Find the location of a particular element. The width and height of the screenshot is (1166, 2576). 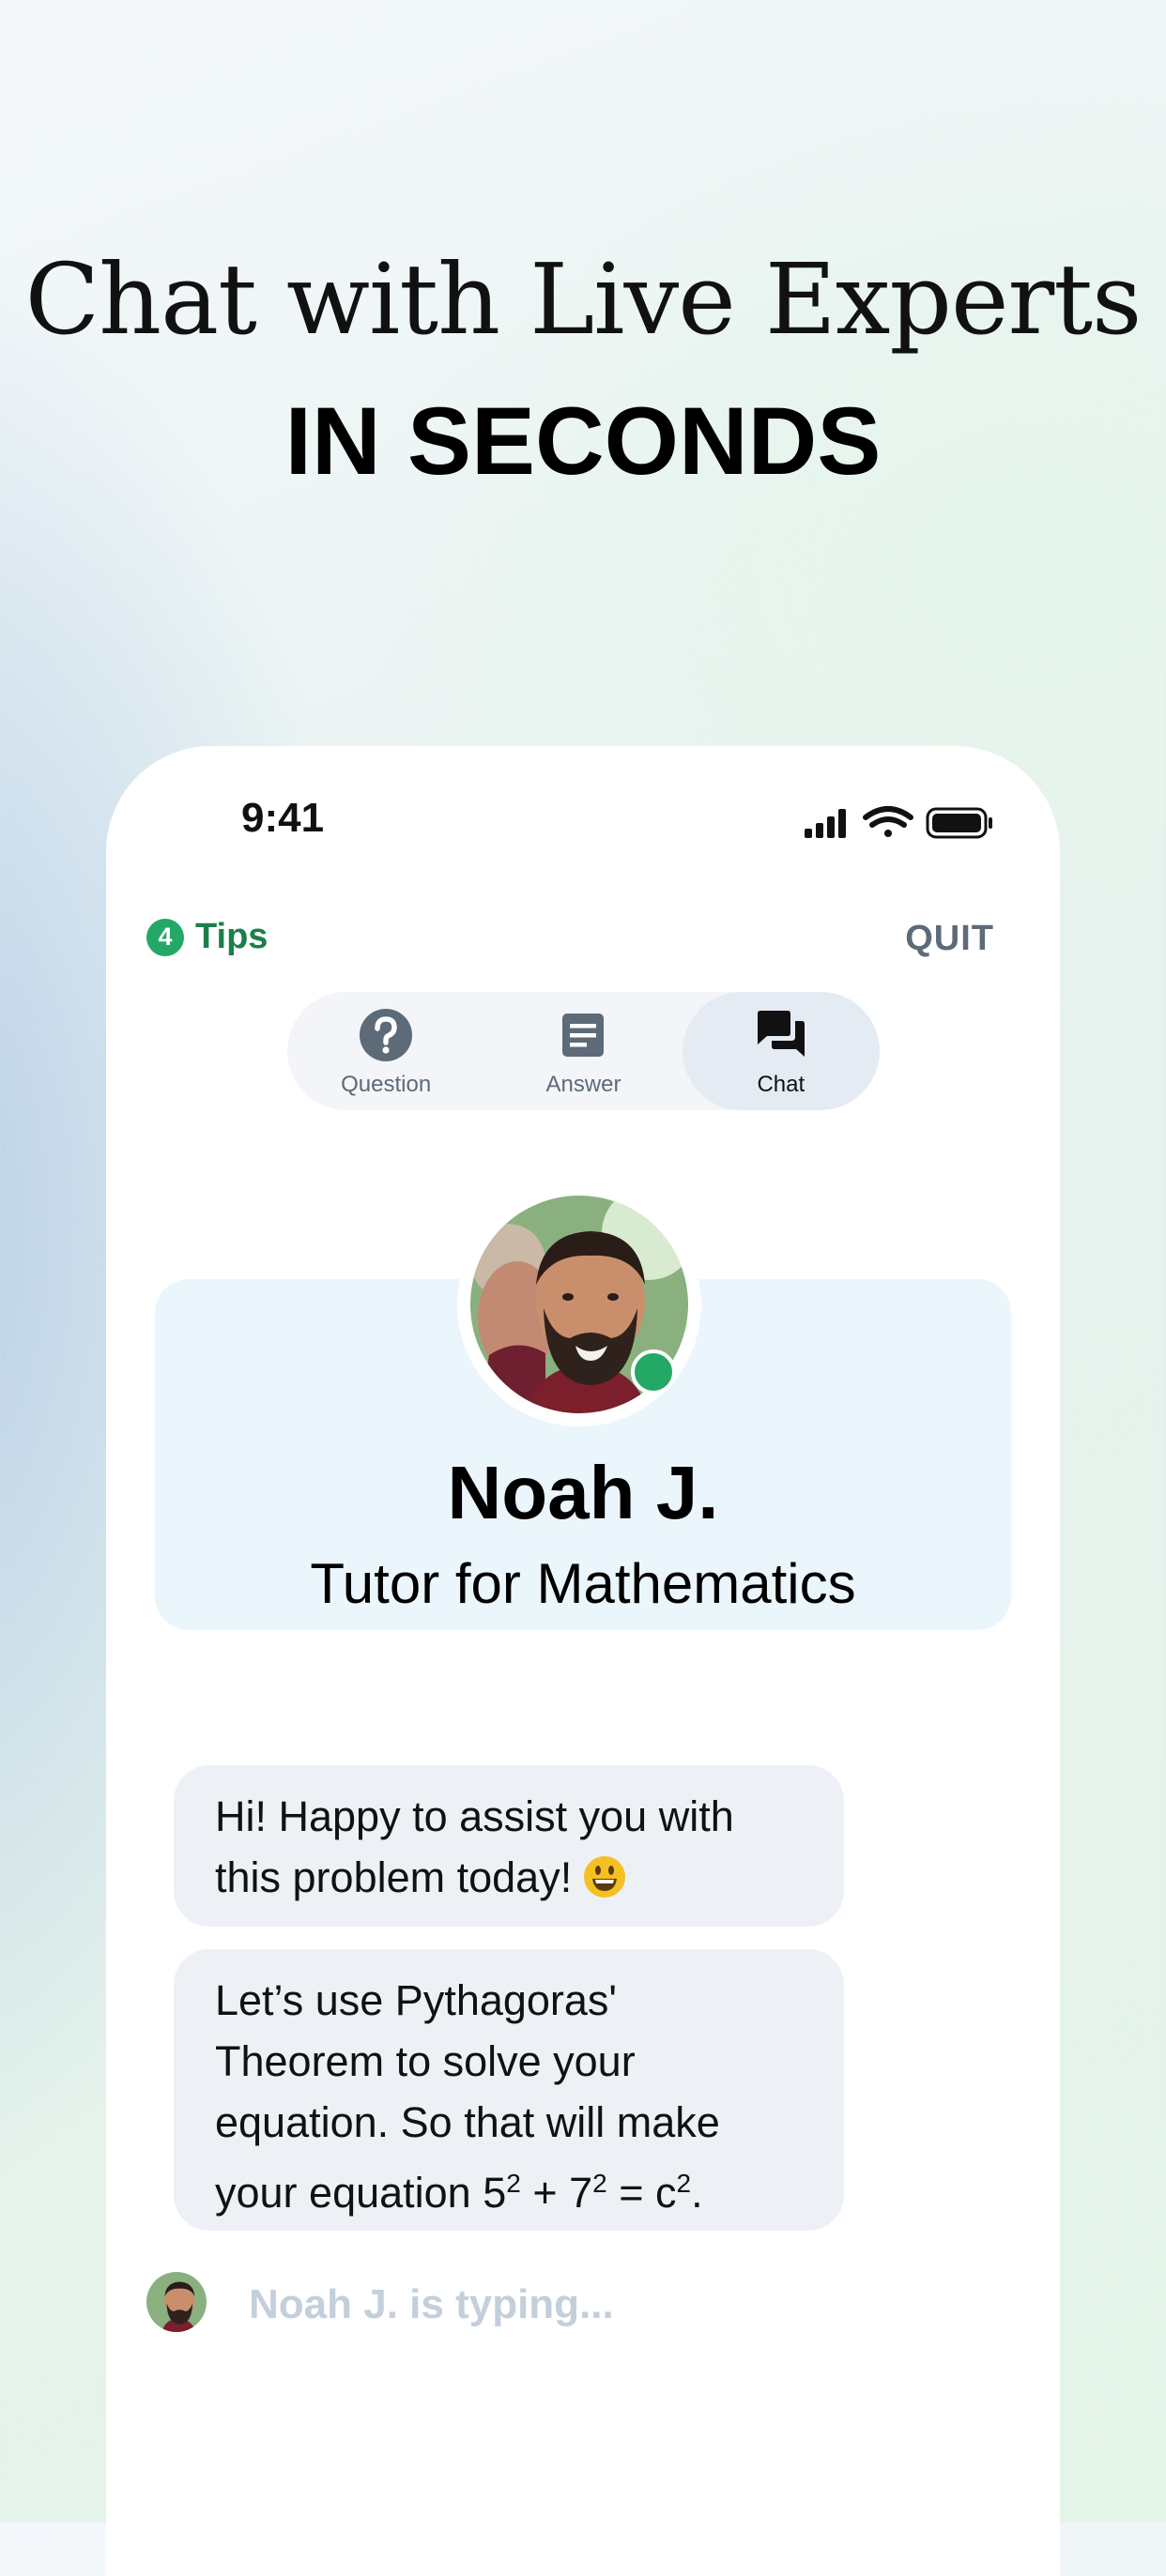

message-line: Let’s use Pythagoras' is located at coordinates (416, 2000).